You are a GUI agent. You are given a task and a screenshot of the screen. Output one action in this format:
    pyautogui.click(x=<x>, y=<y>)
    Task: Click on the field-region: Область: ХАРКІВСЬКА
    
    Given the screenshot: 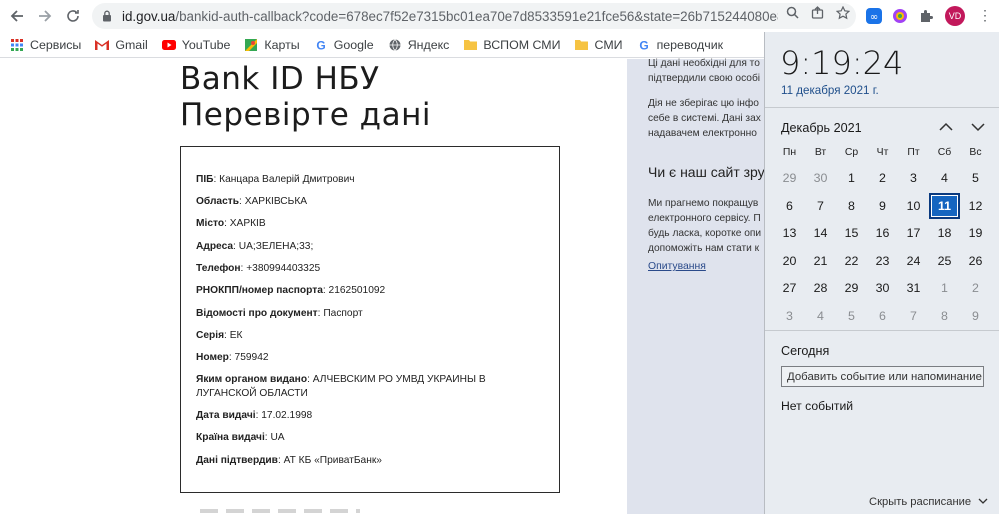 What is the action you would take?
    pyautogui.click(x=252, y=201)
    